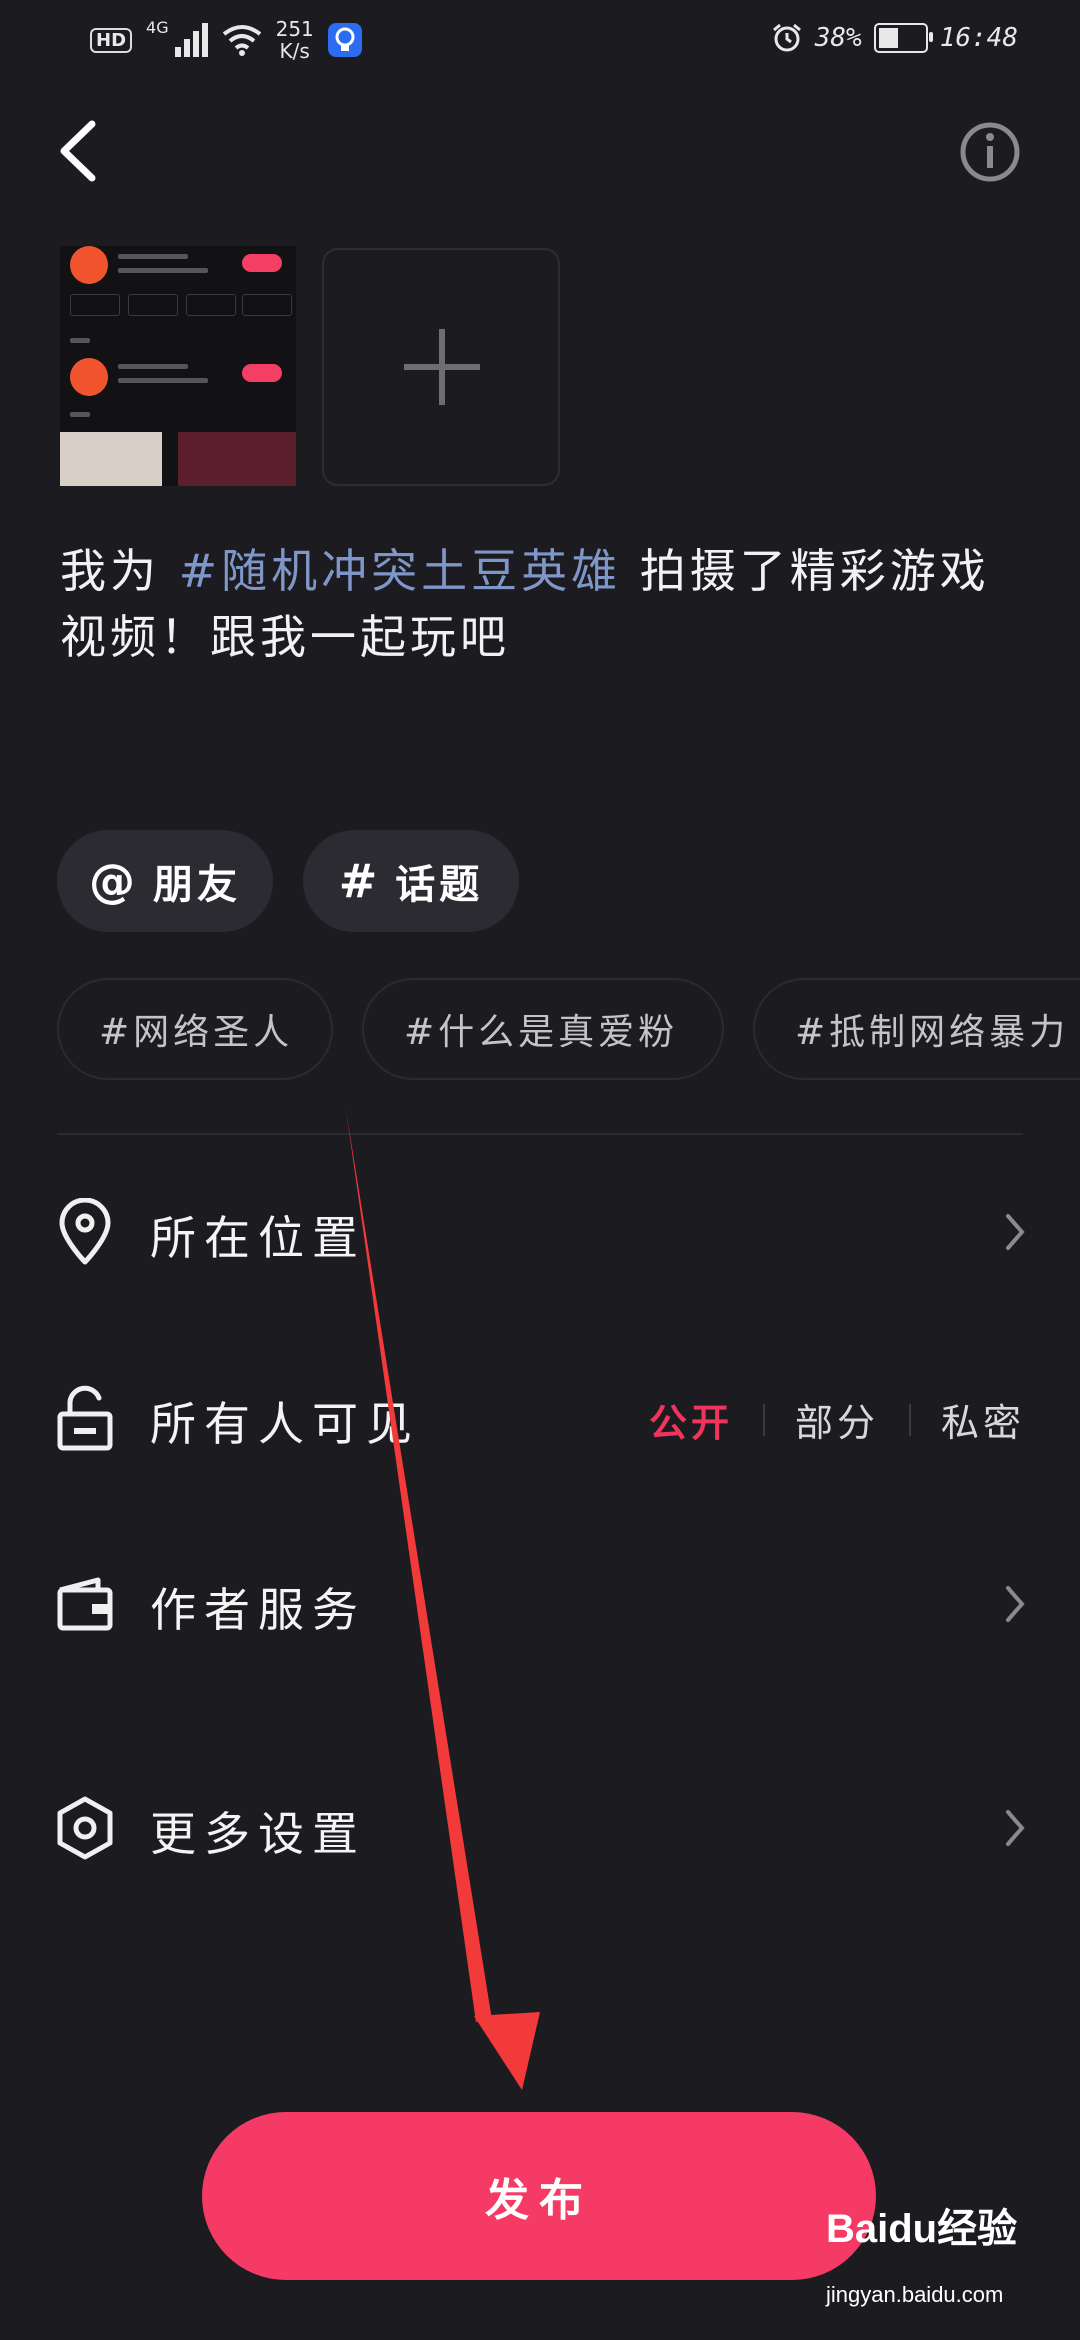 The height and width of the screenshot is (2340, 1080). Describe the element at coordinates (540, 1134) in the screenshot. I see `divider` at that location.